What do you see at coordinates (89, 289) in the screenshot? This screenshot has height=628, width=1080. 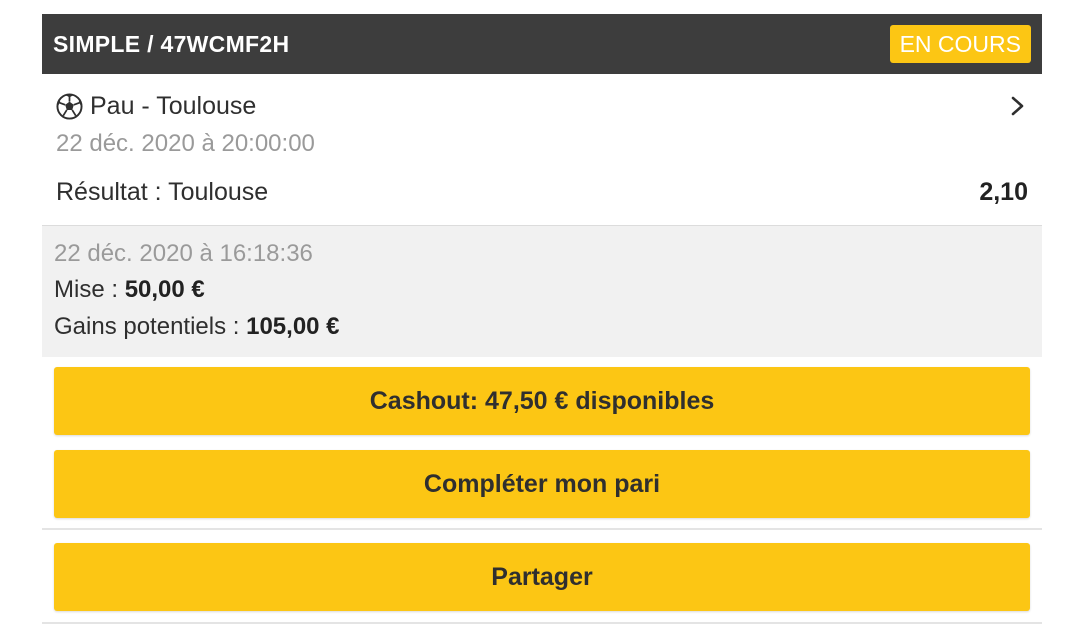 I see `stake-label: Mise :` at bounding box center [89, 289].